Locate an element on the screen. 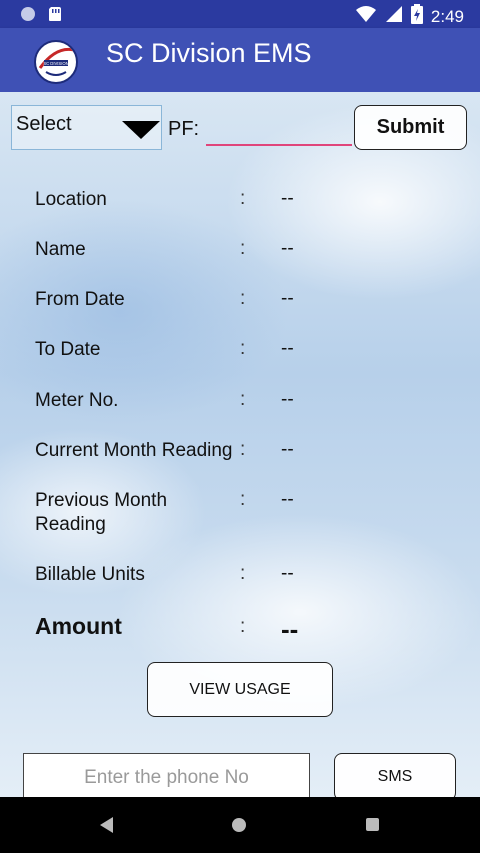 This screenshot has width=480, height=853. pf-label: PF: is located at coordinates (184, 129).